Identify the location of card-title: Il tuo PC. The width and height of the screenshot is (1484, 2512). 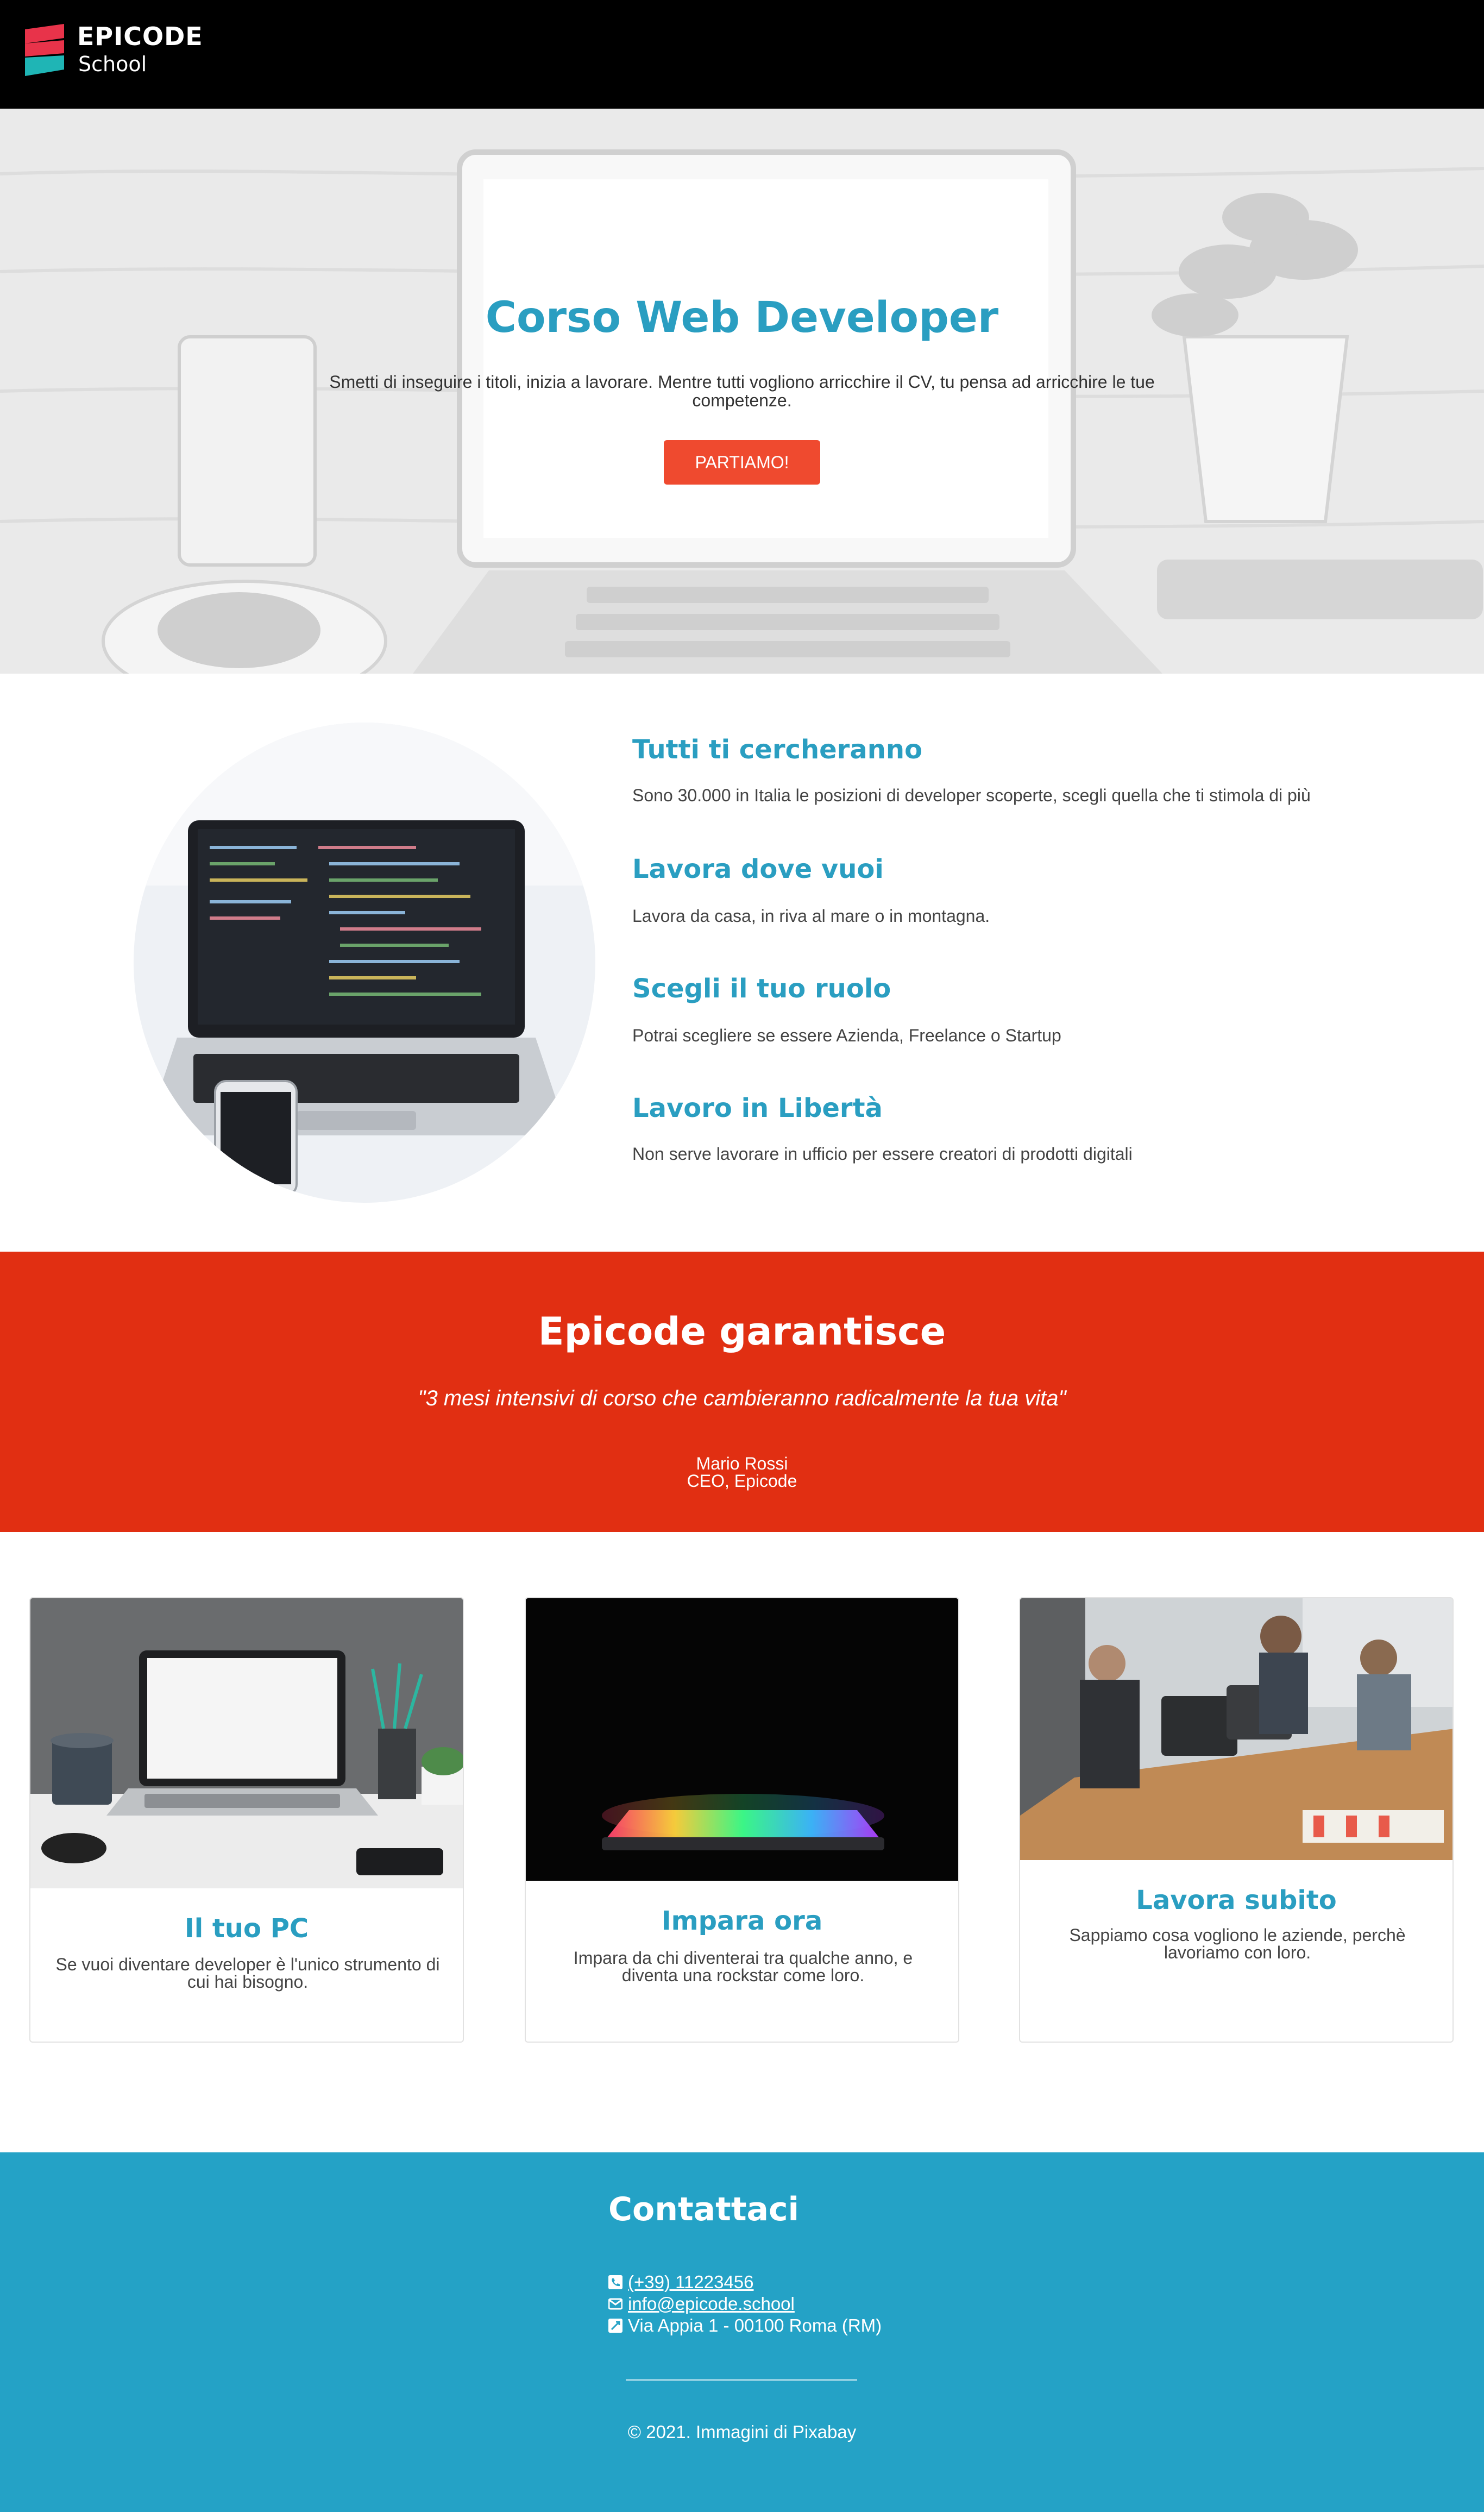
(246, 1928).